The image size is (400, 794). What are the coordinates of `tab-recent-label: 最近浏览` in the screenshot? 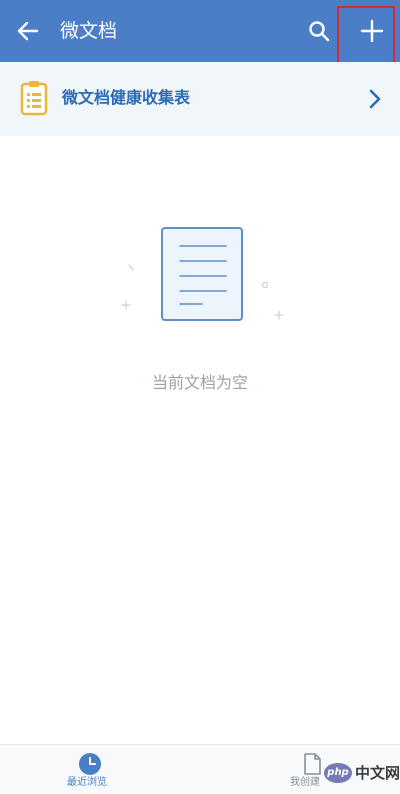 It's located at (87, 782).